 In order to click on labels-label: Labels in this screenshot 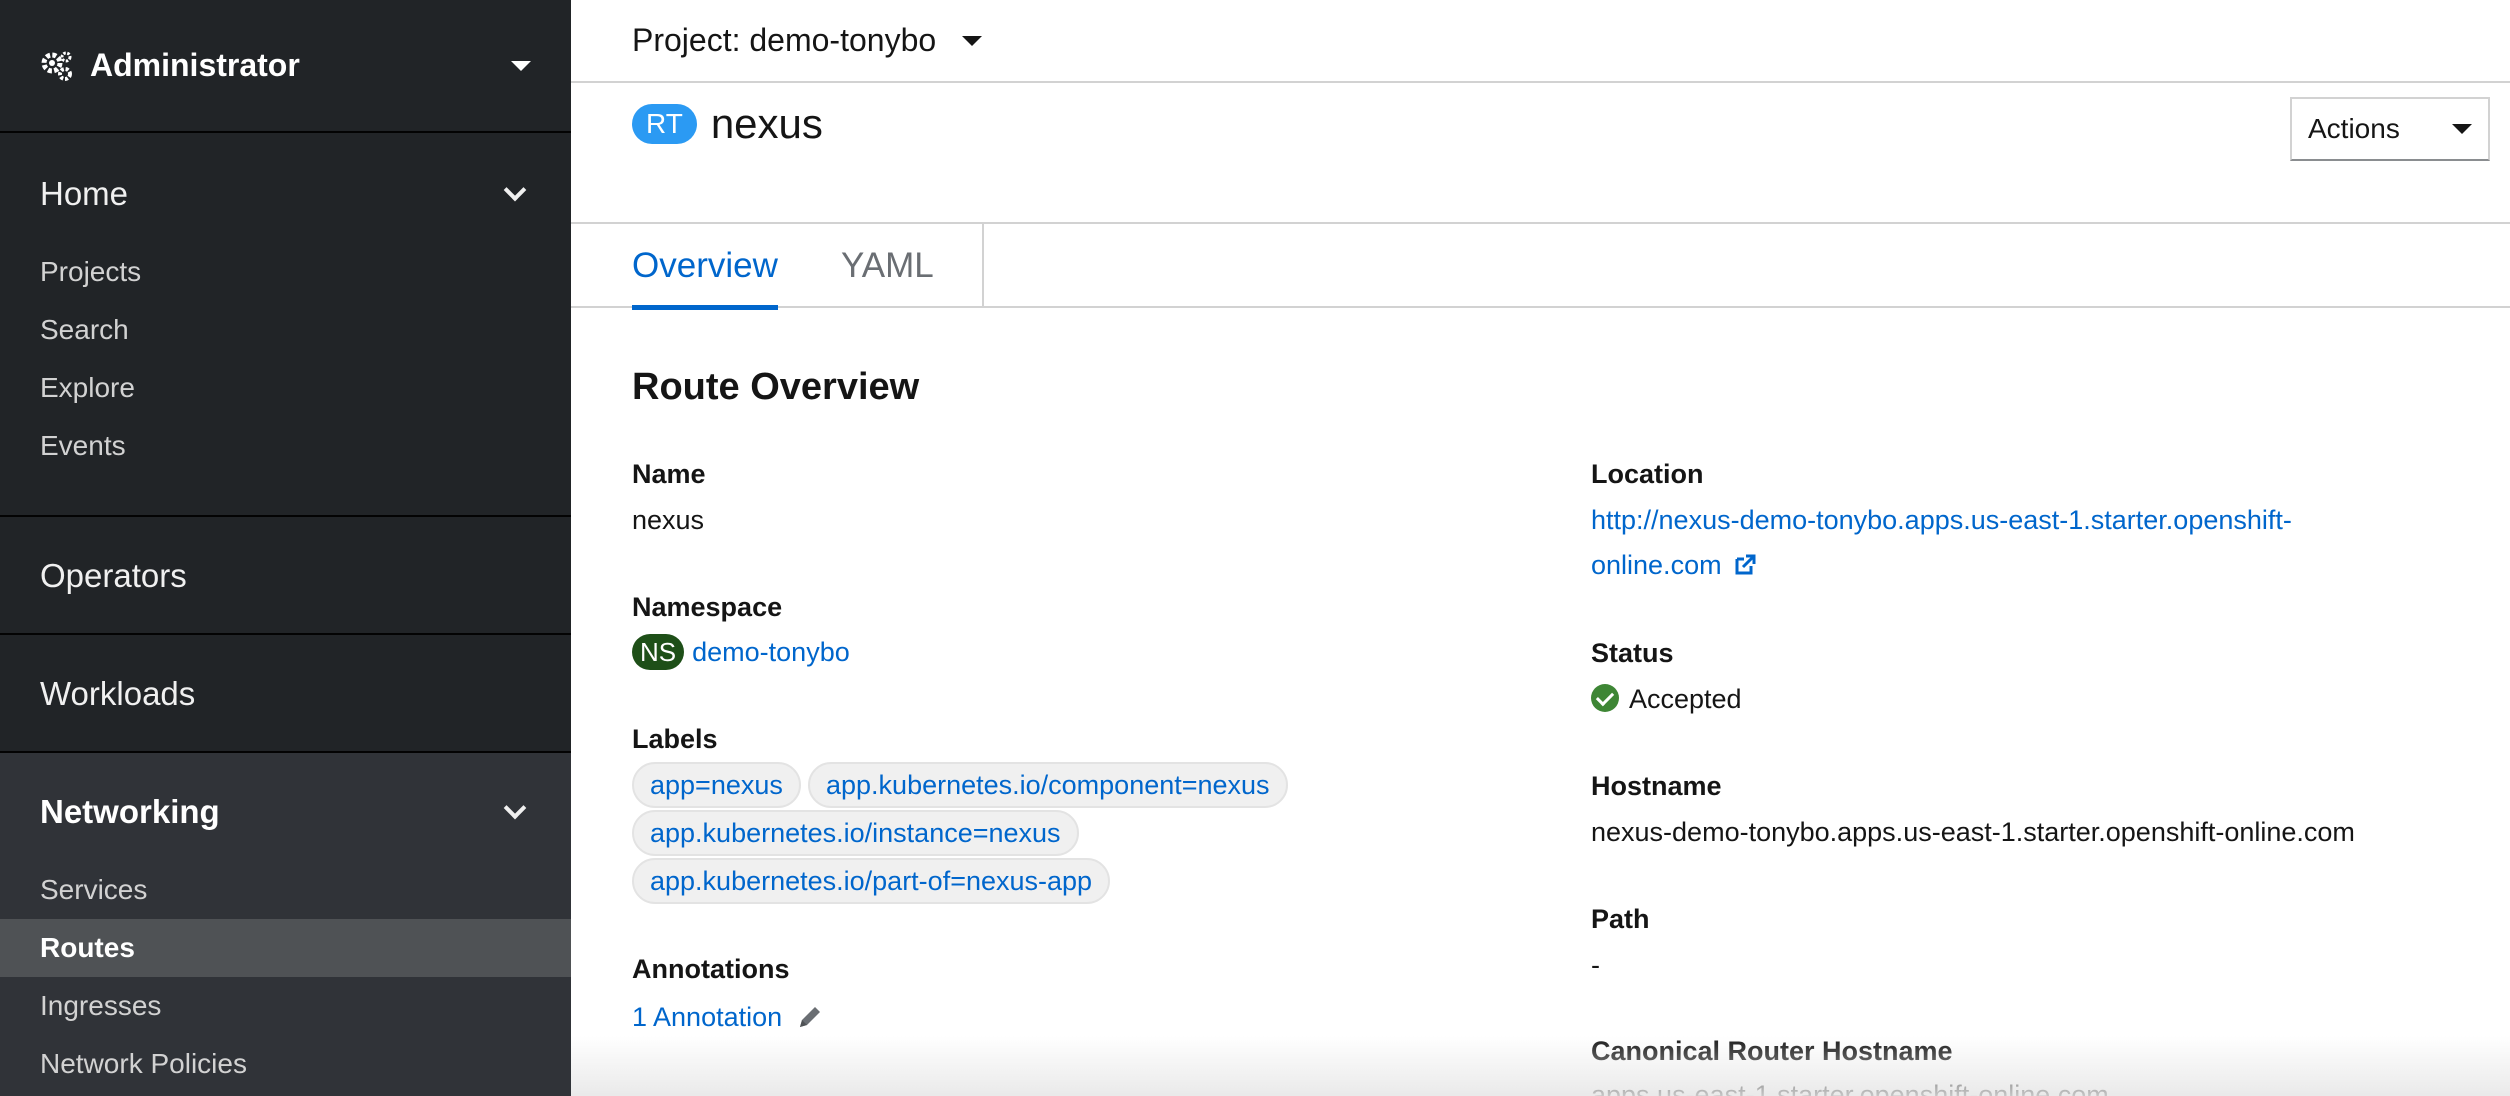, I will do `click(675, 739)`.